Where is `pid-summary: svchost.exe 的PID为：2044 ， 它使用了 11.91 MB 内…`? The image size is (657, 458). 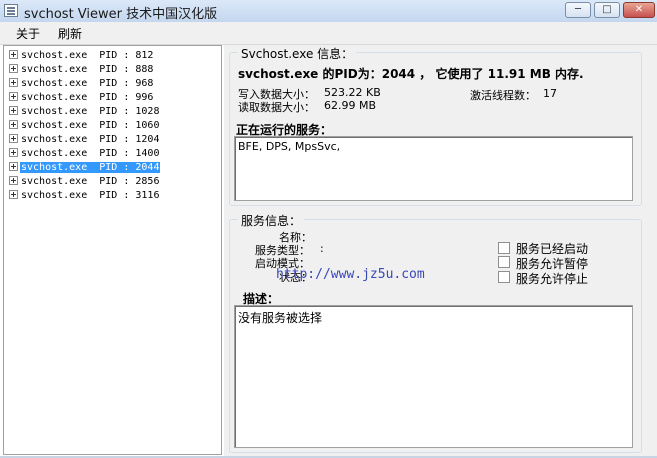
pid-summary: svchost.exe 的PID为：2044 ， 它使用了 11.91 MB 内… is located at coordinates (411, 74).